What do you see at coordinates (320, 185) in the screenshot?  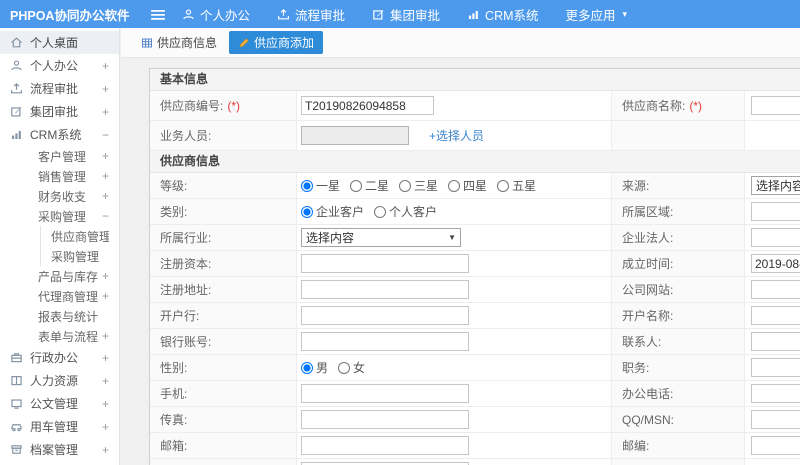 I see `radio-option: 一星` at bounding box center [320, 185].